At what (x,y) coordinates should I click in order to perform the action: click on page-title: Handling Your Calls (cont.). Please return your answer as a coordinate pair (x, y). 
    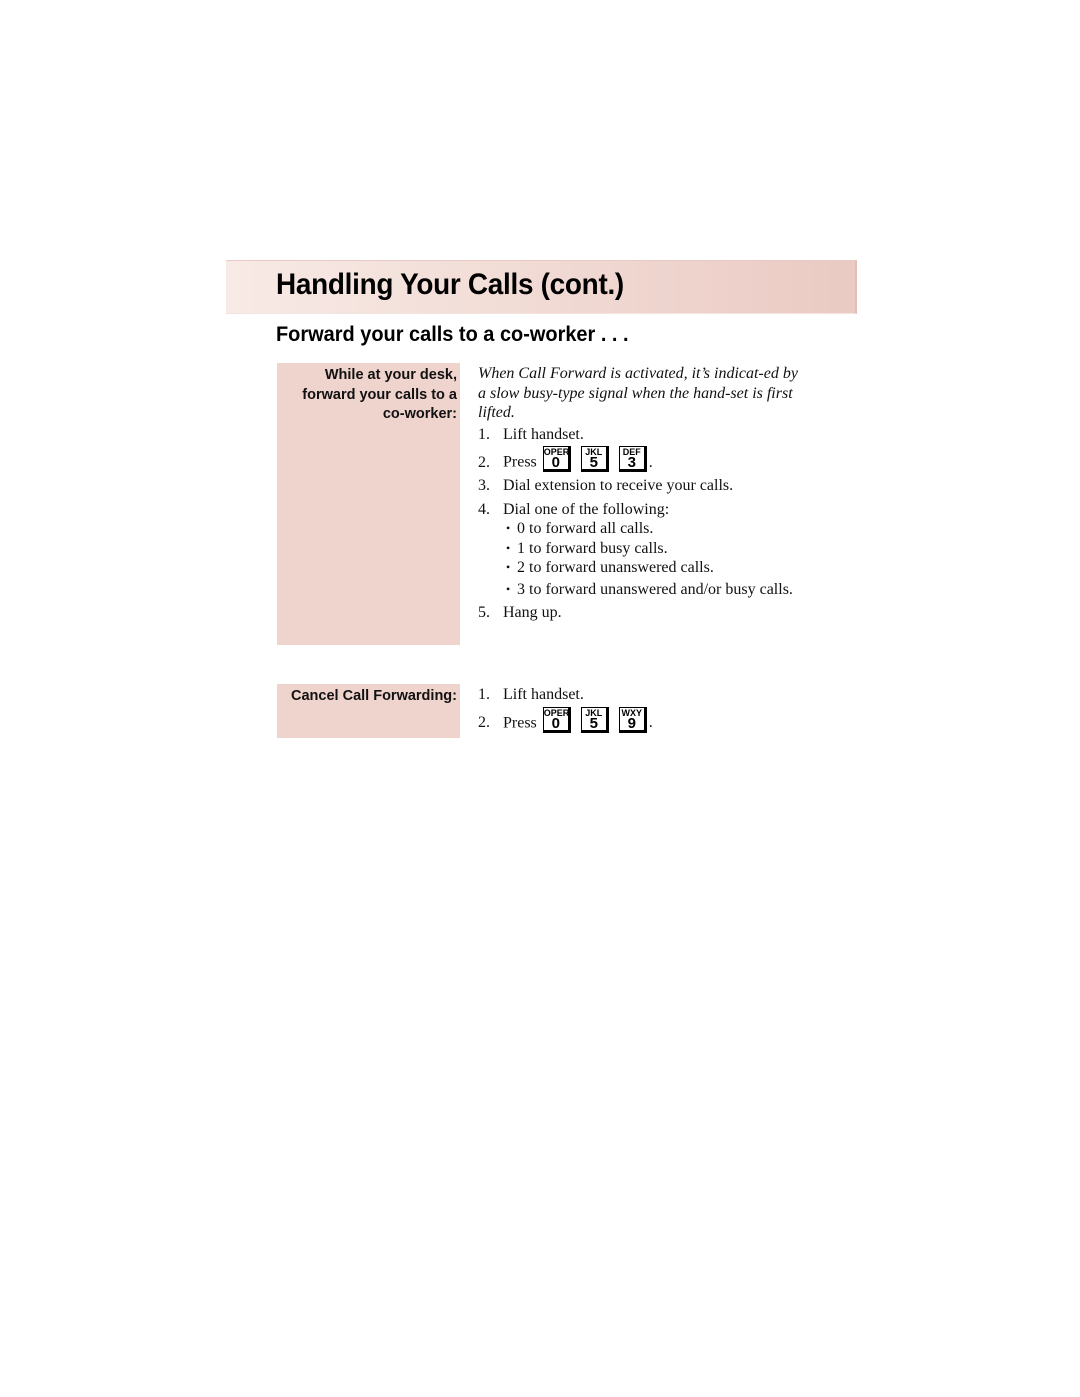
    Looking at the image, I should click on (450, 284).